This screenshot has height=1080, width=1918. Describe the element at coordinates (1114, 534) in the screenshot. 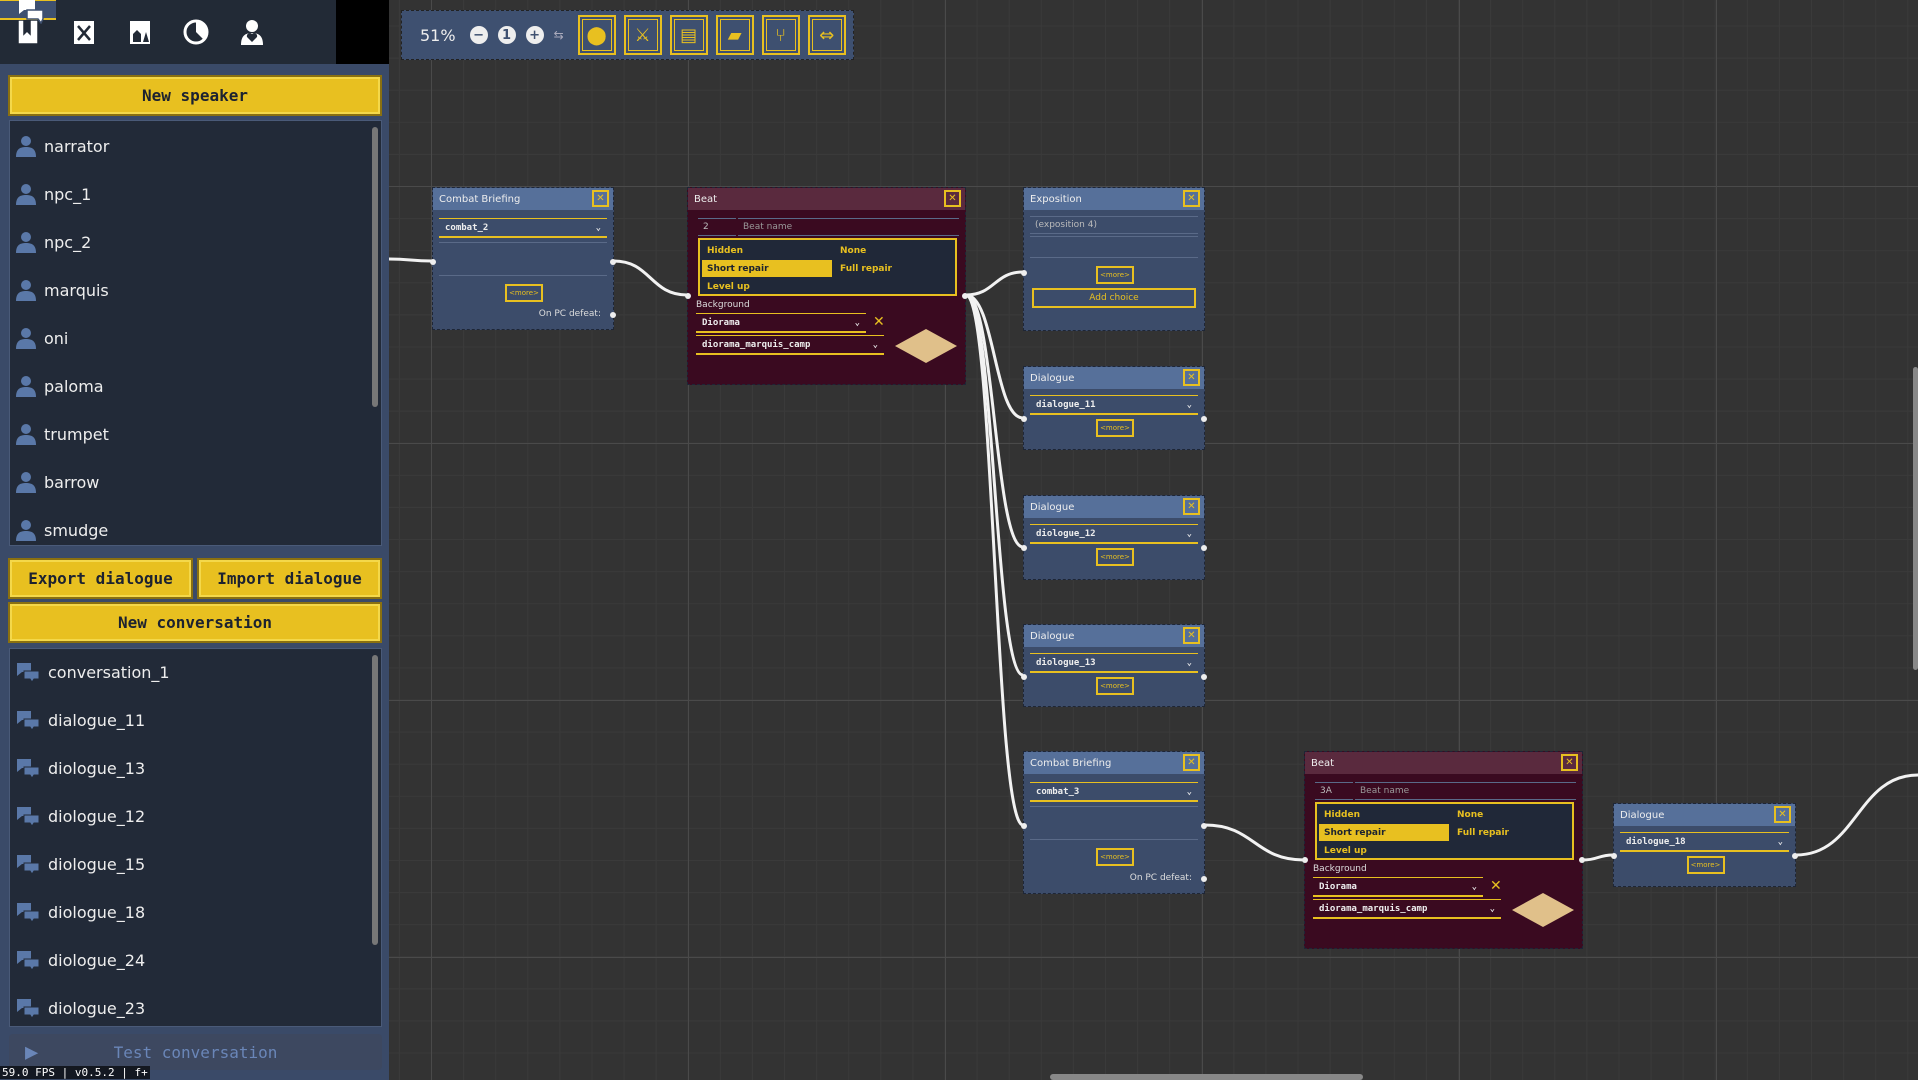

I see `dialogue-select: diologue_12 ⌄` at that location.